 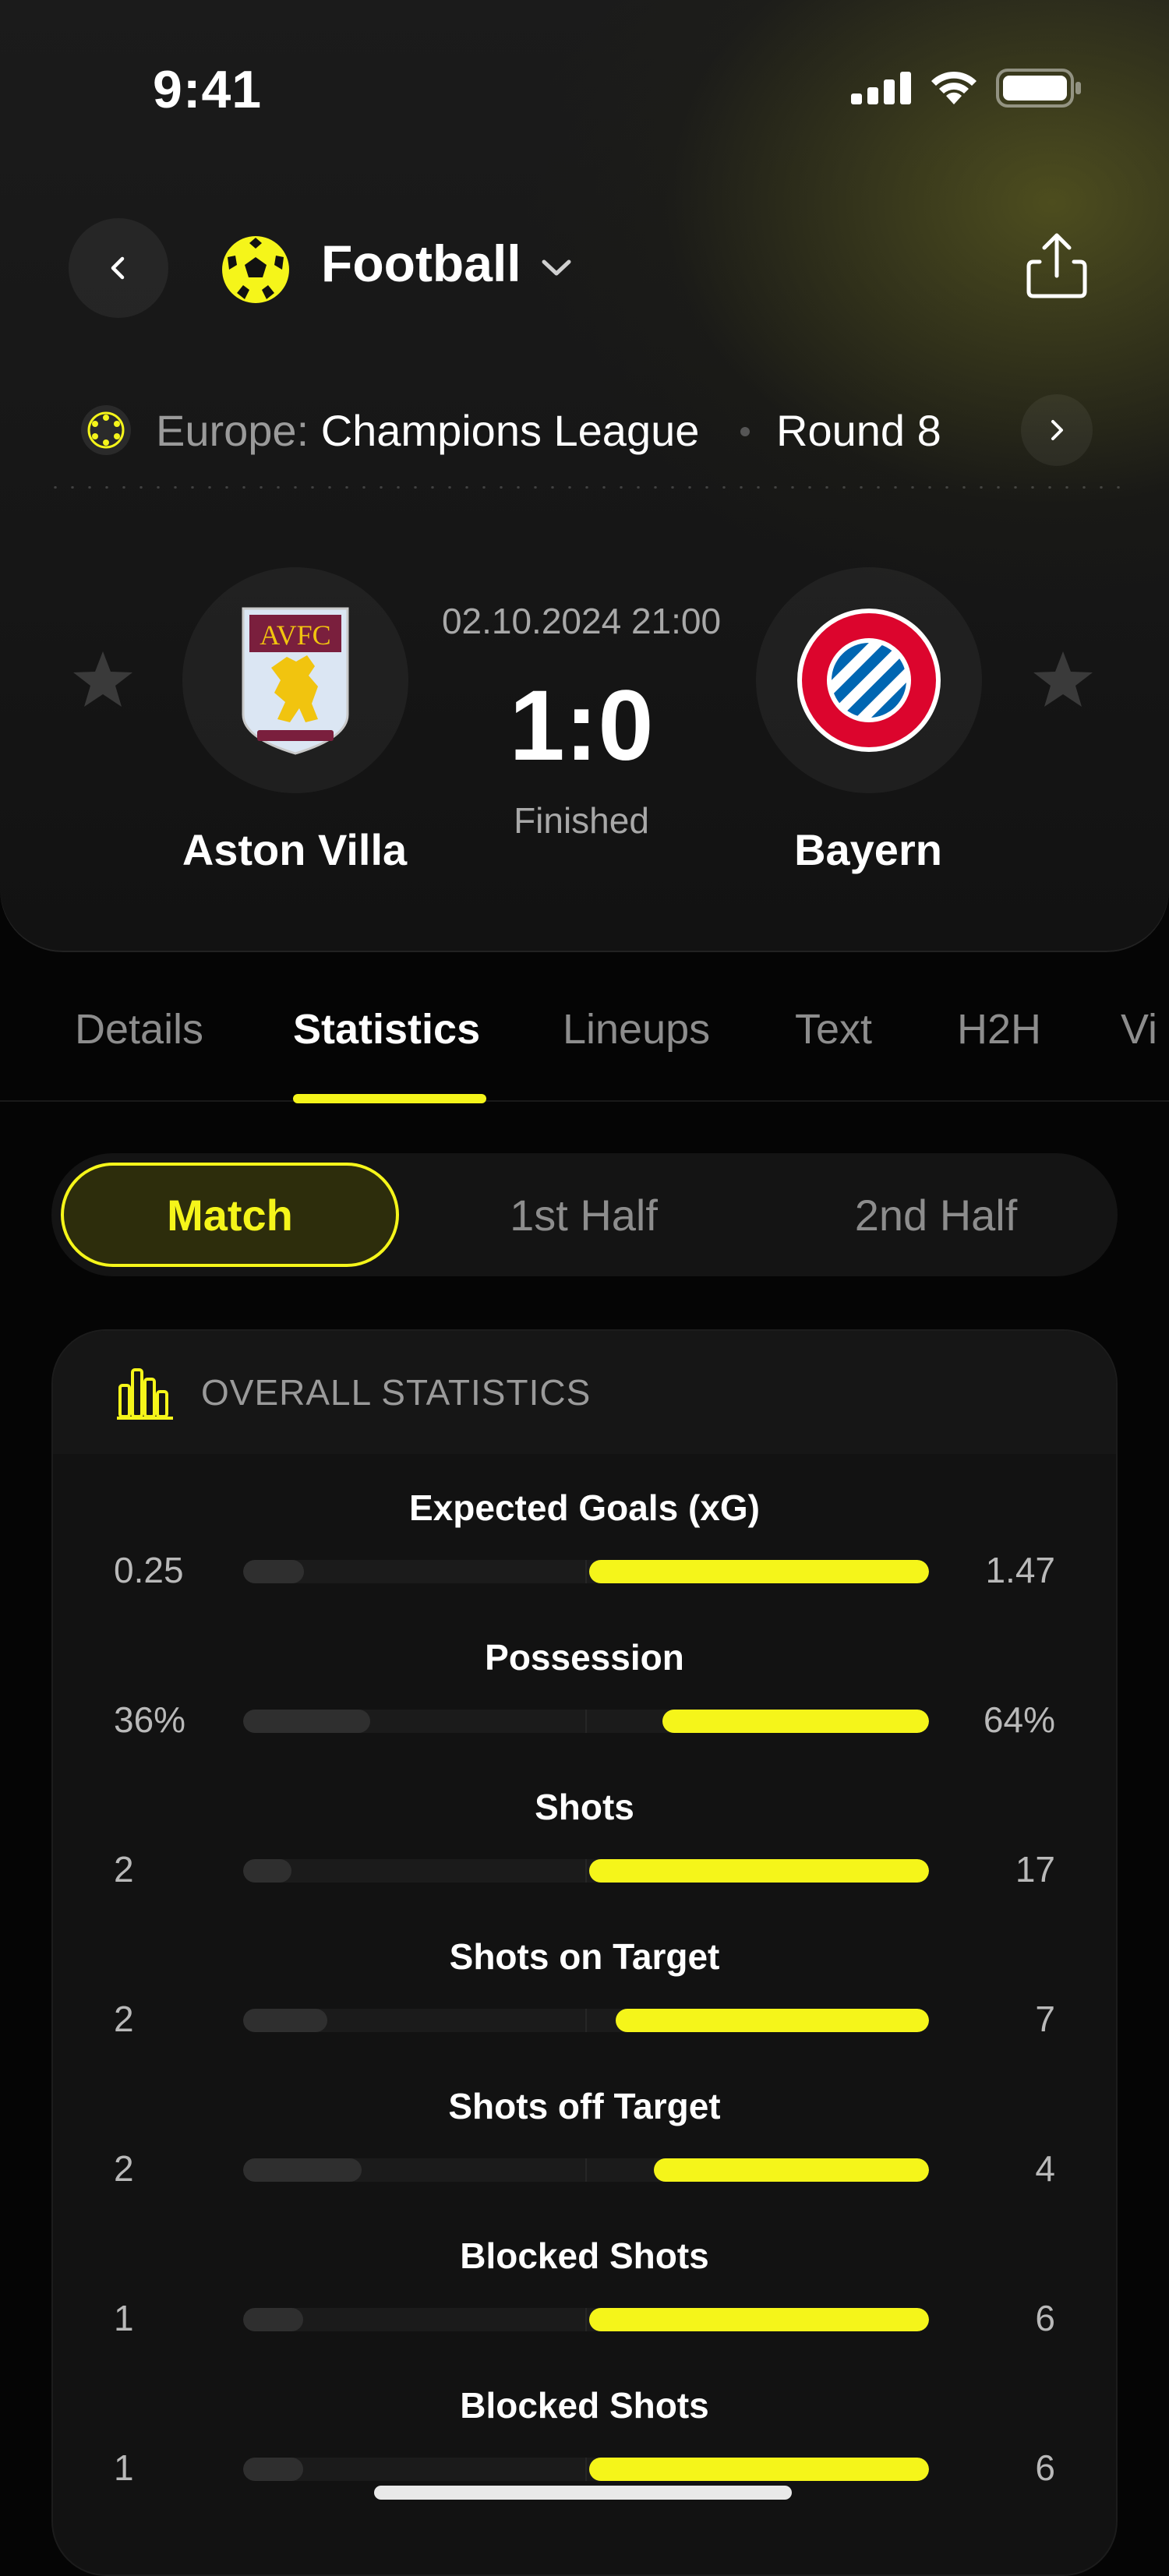 I want to click on stat-row: Shots off Target 2 4, so click(x=584, y=2160).